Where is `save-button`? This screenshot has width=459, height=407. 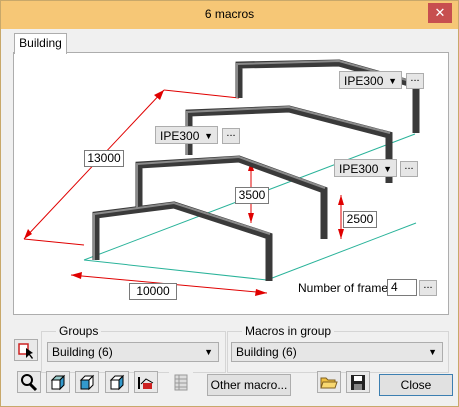 save-button is located at coordinates (358, 382).